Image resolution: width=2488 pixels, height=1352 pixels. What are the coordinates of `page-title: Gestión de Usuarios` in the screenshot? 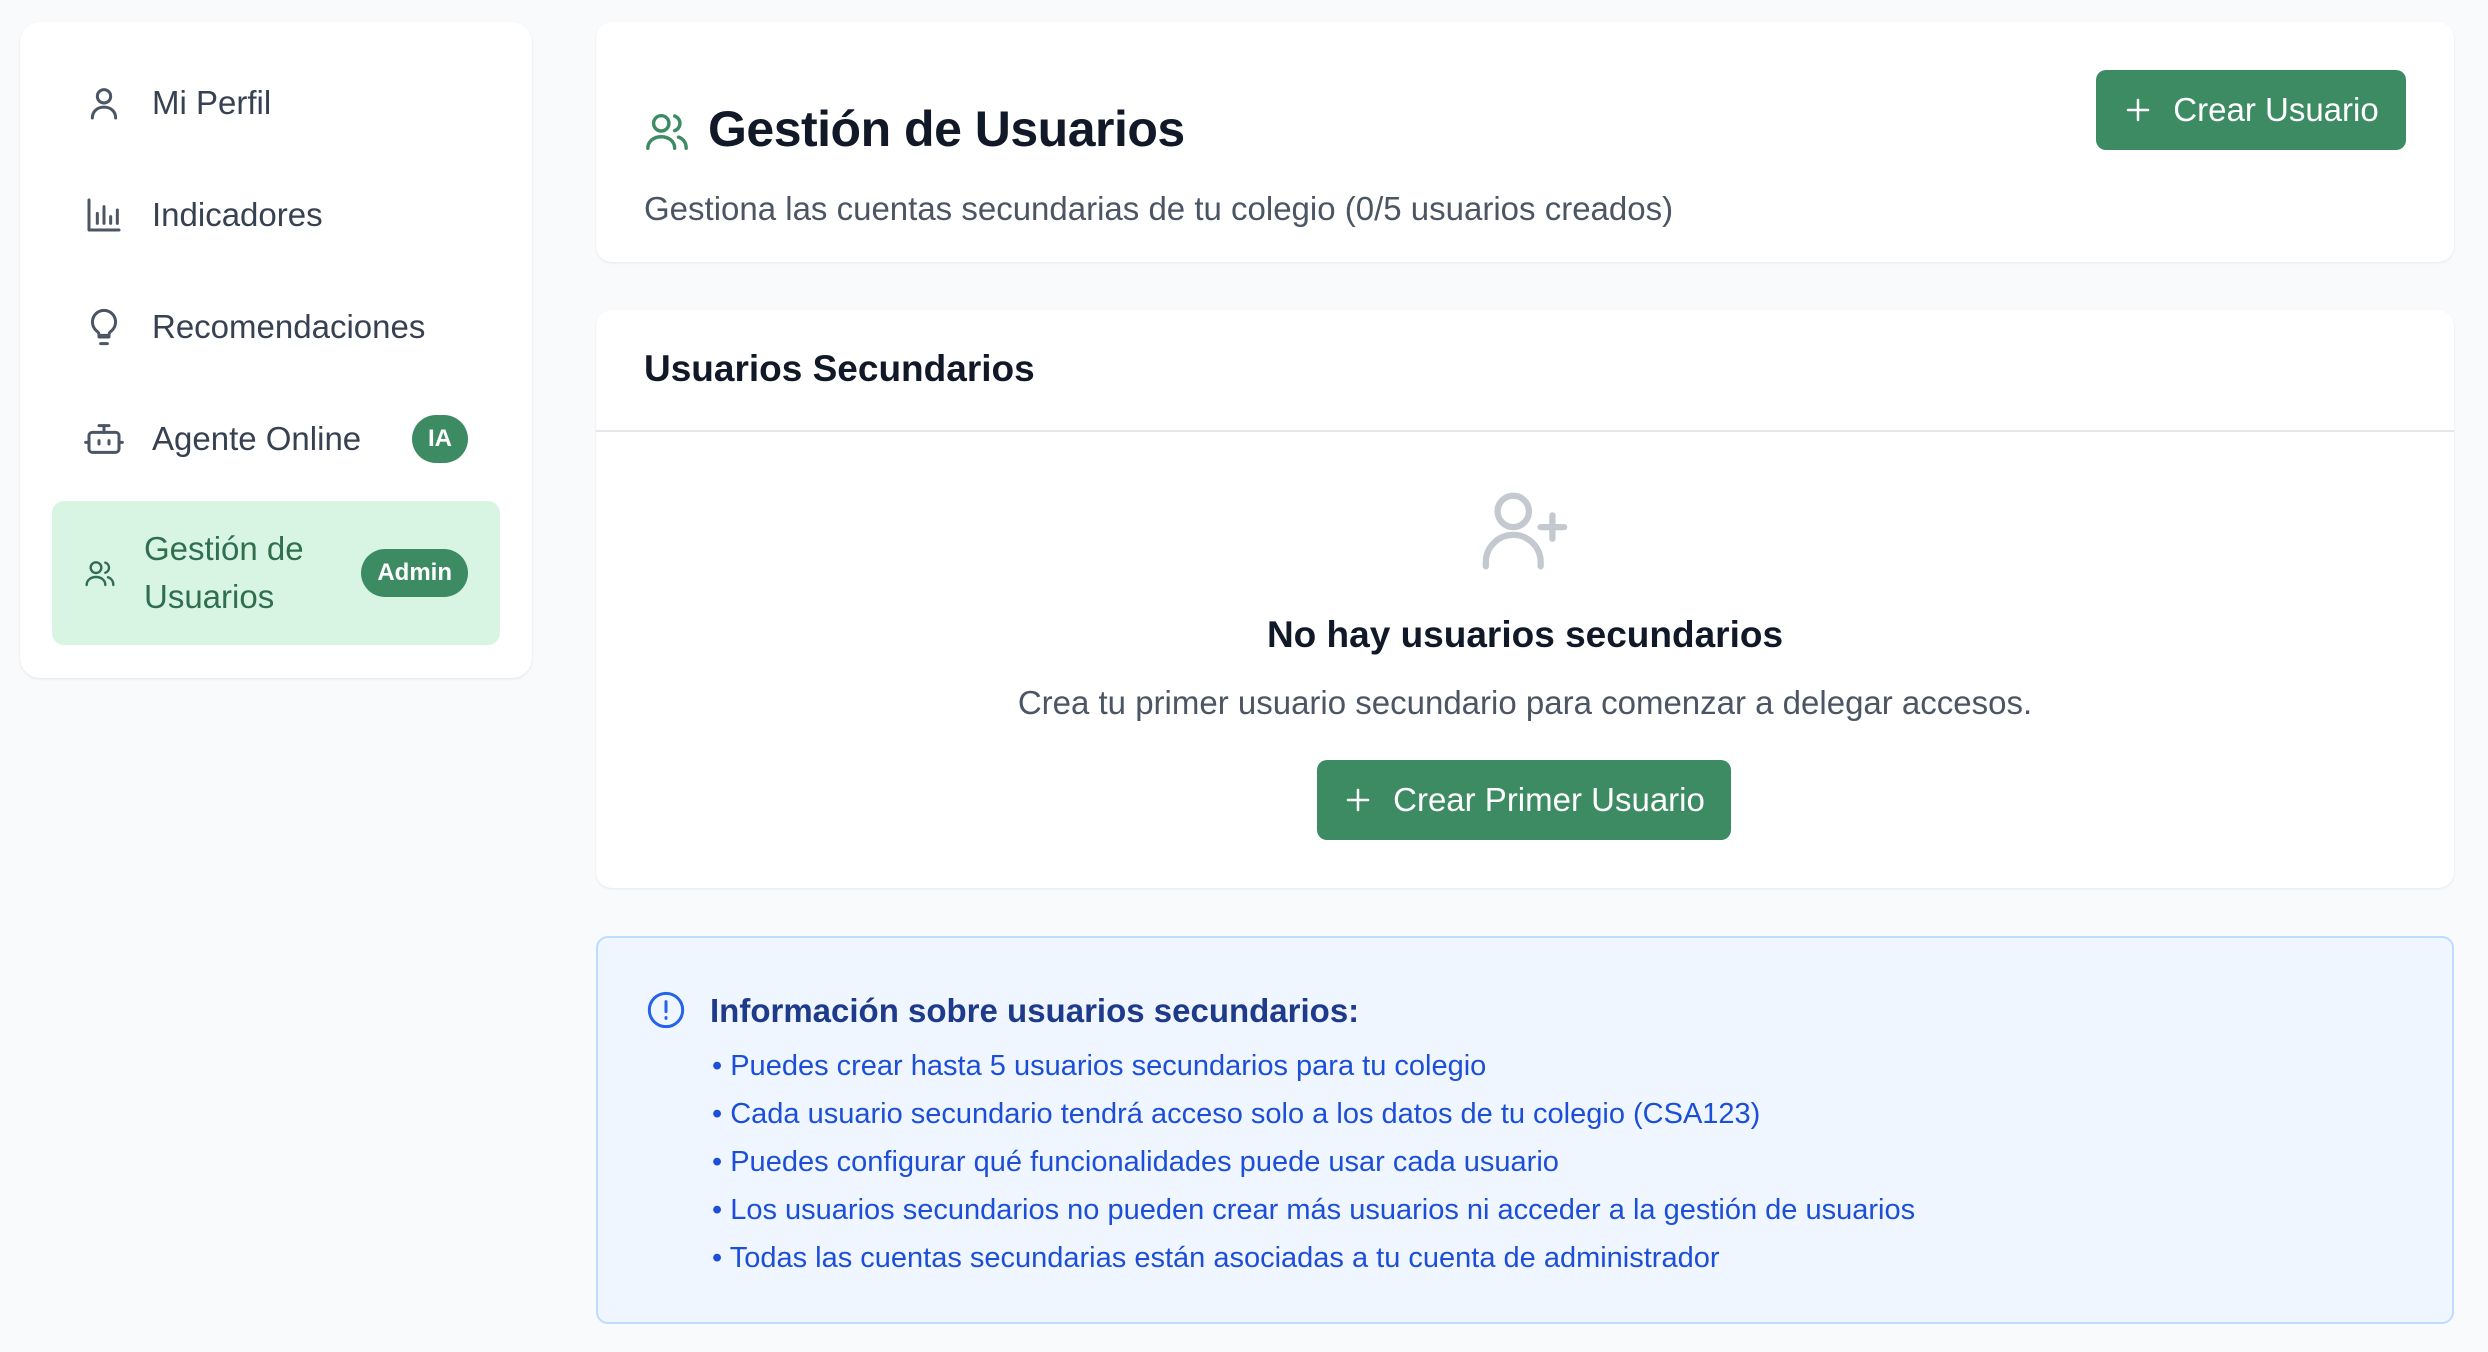 It's located at (946, 129).